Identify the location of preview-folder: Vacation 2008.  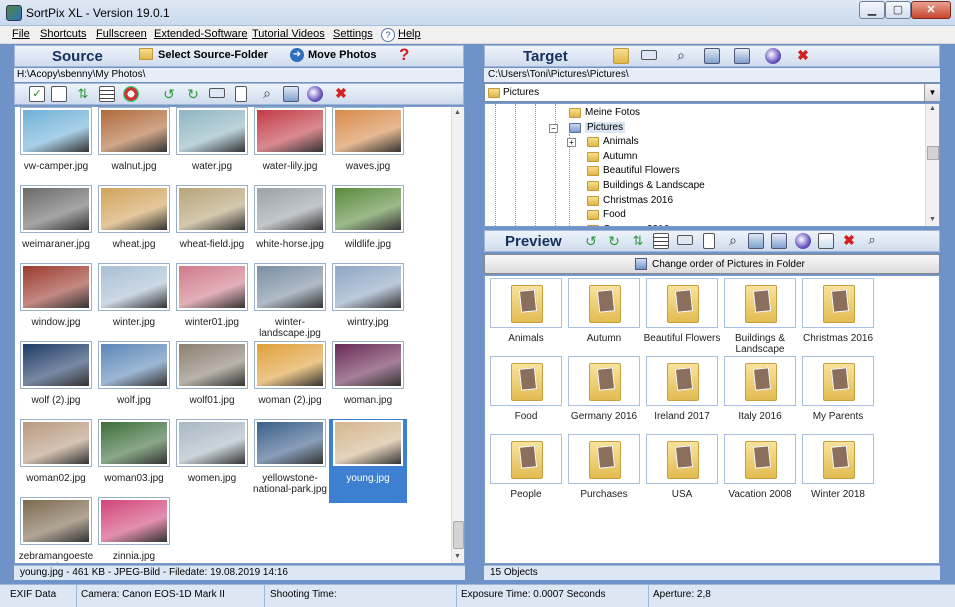
(760, 467).